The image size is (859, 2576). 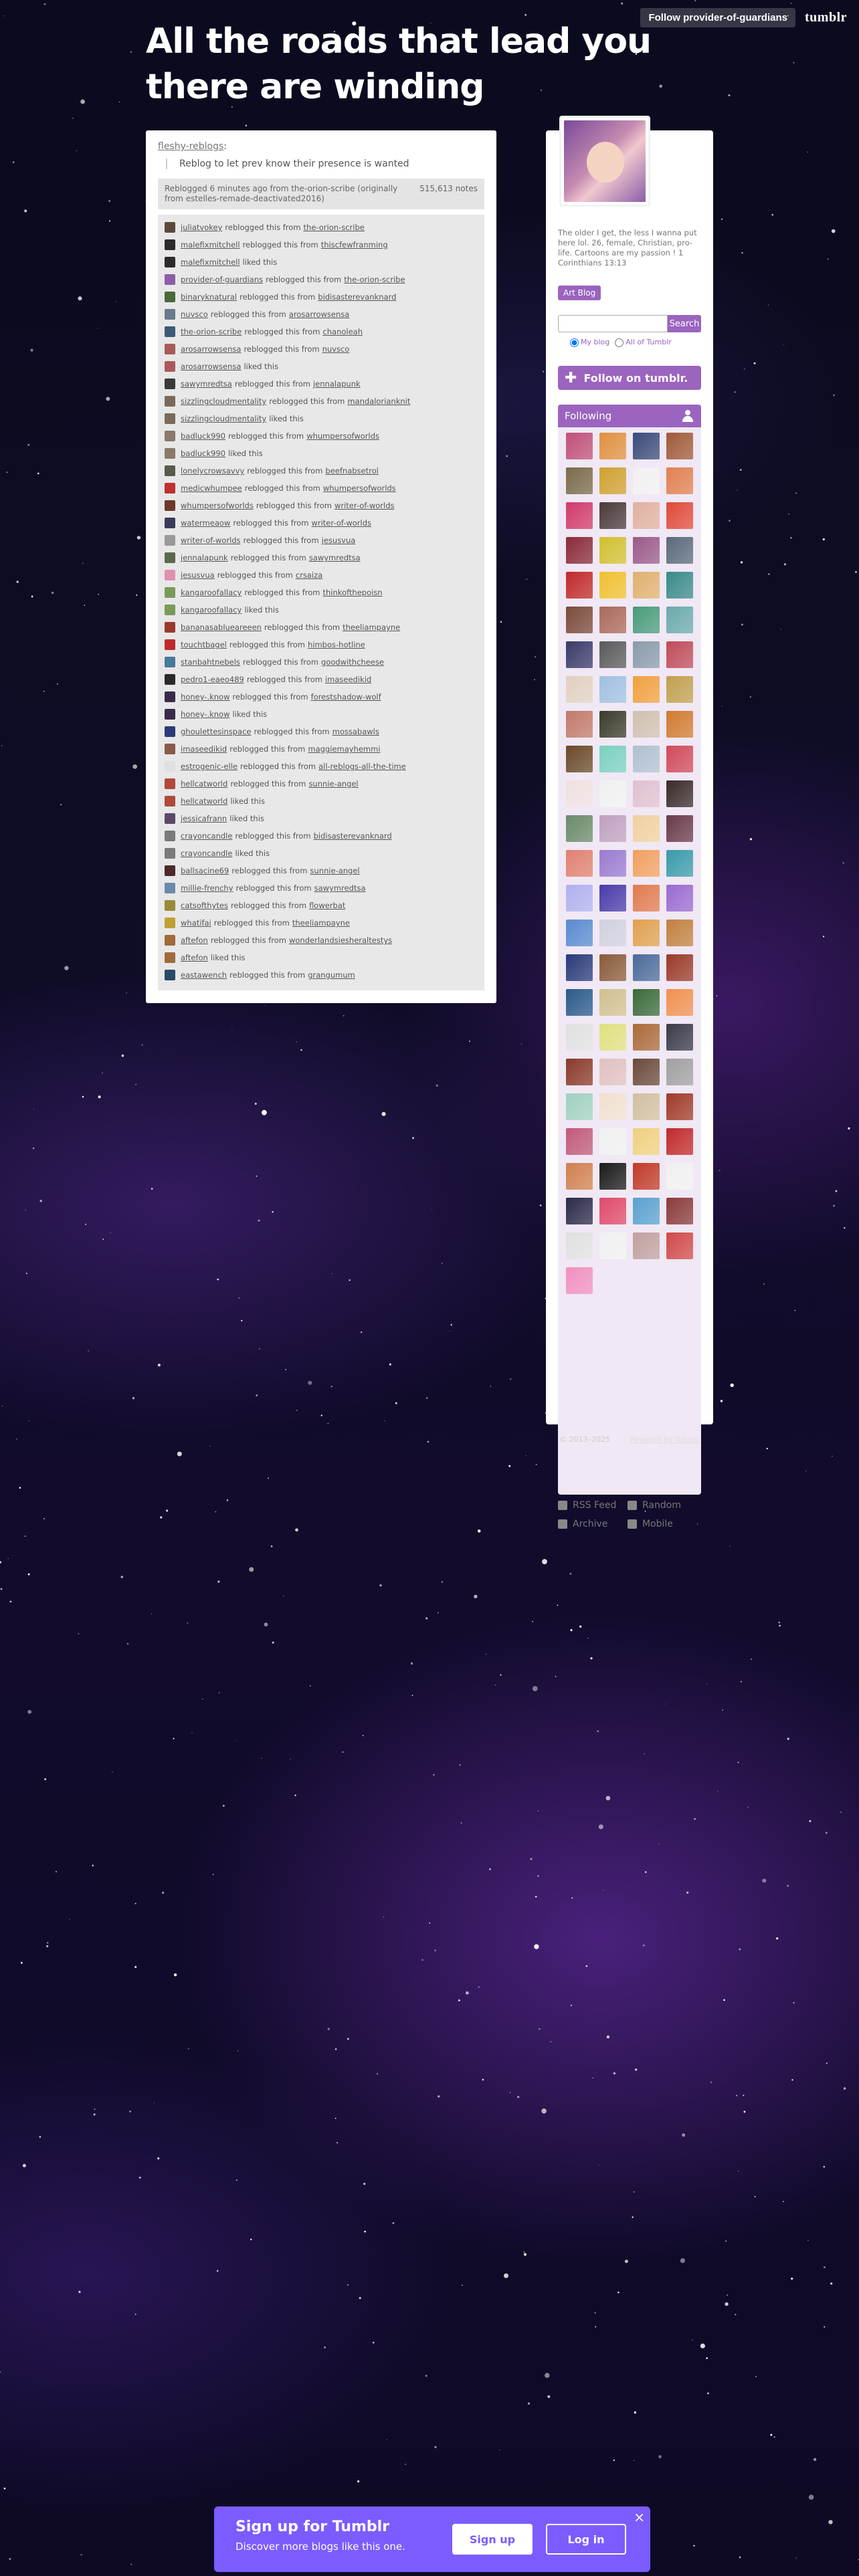 I want to click on sidebar-link-rss-feed: RSS Feed, so click(x=593, y=1506).